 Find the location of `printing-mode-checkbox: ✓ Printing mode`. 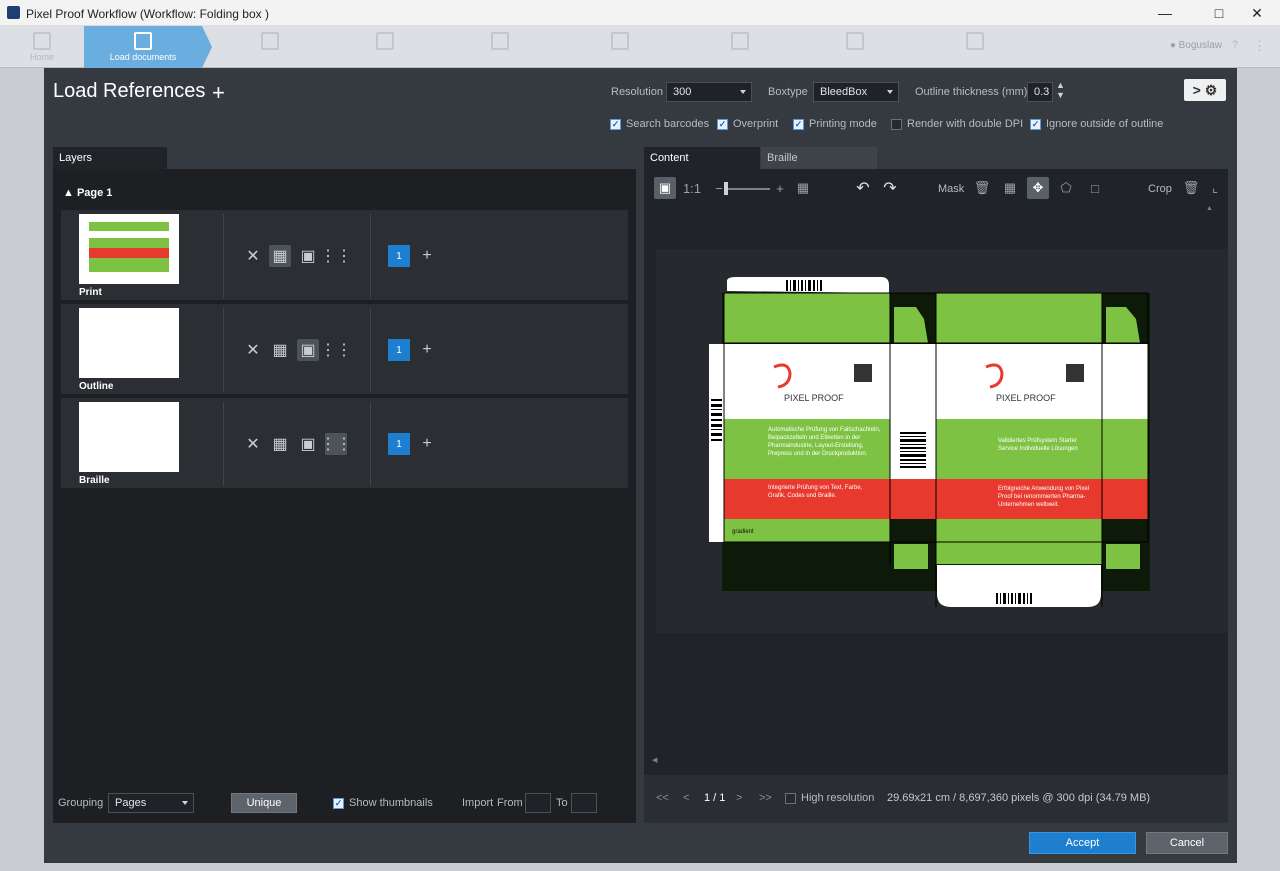

printing-mode-checkbox: ✓ Printing mode is located at coordinates (835, 124).